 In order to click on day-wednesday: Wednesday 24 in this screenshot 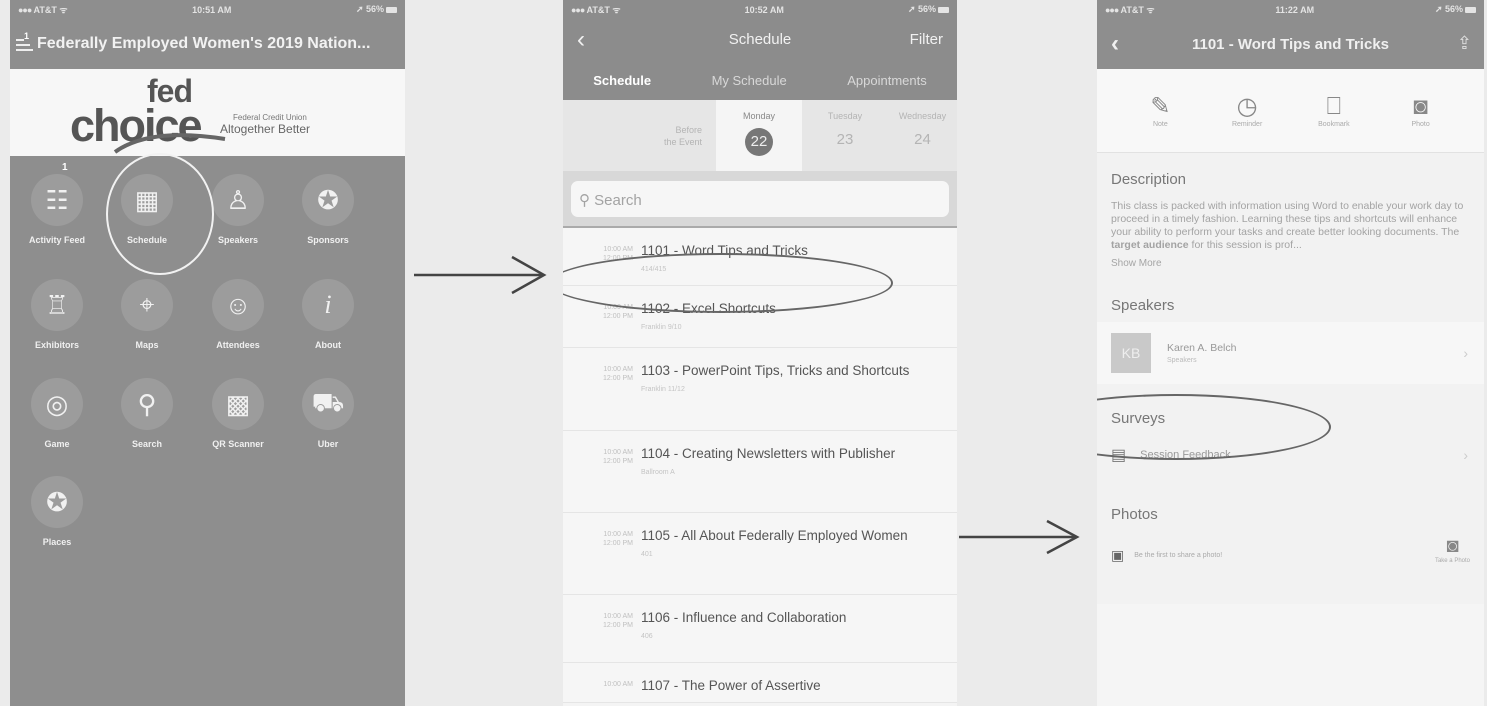, I will do `click(922, 135)`.